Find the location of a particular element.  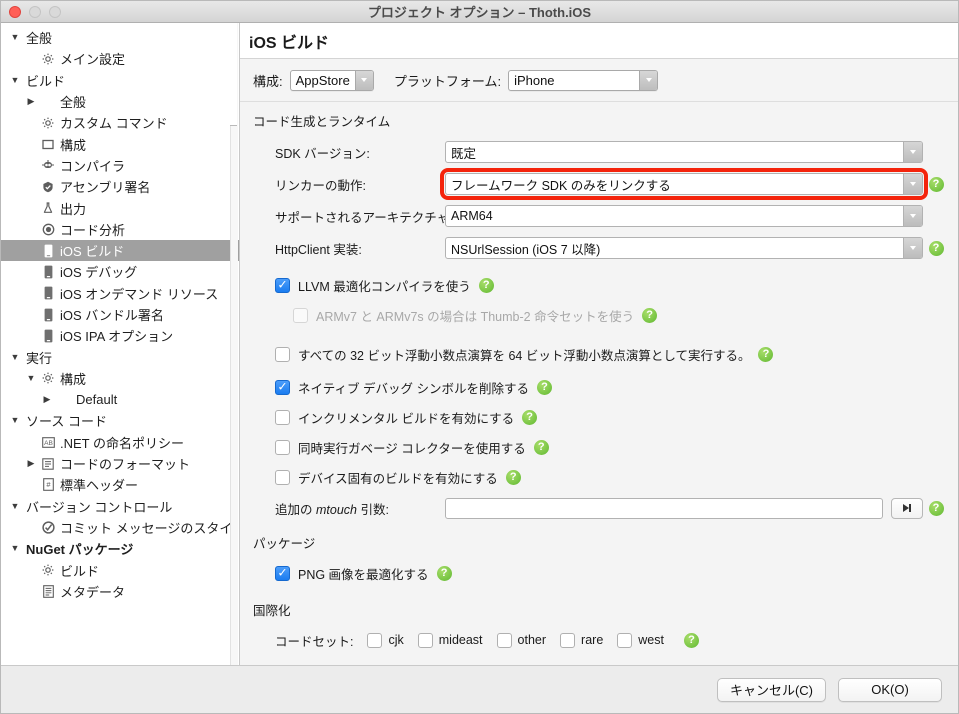

expand-arrow-icon is located at coordinates (907, 508).